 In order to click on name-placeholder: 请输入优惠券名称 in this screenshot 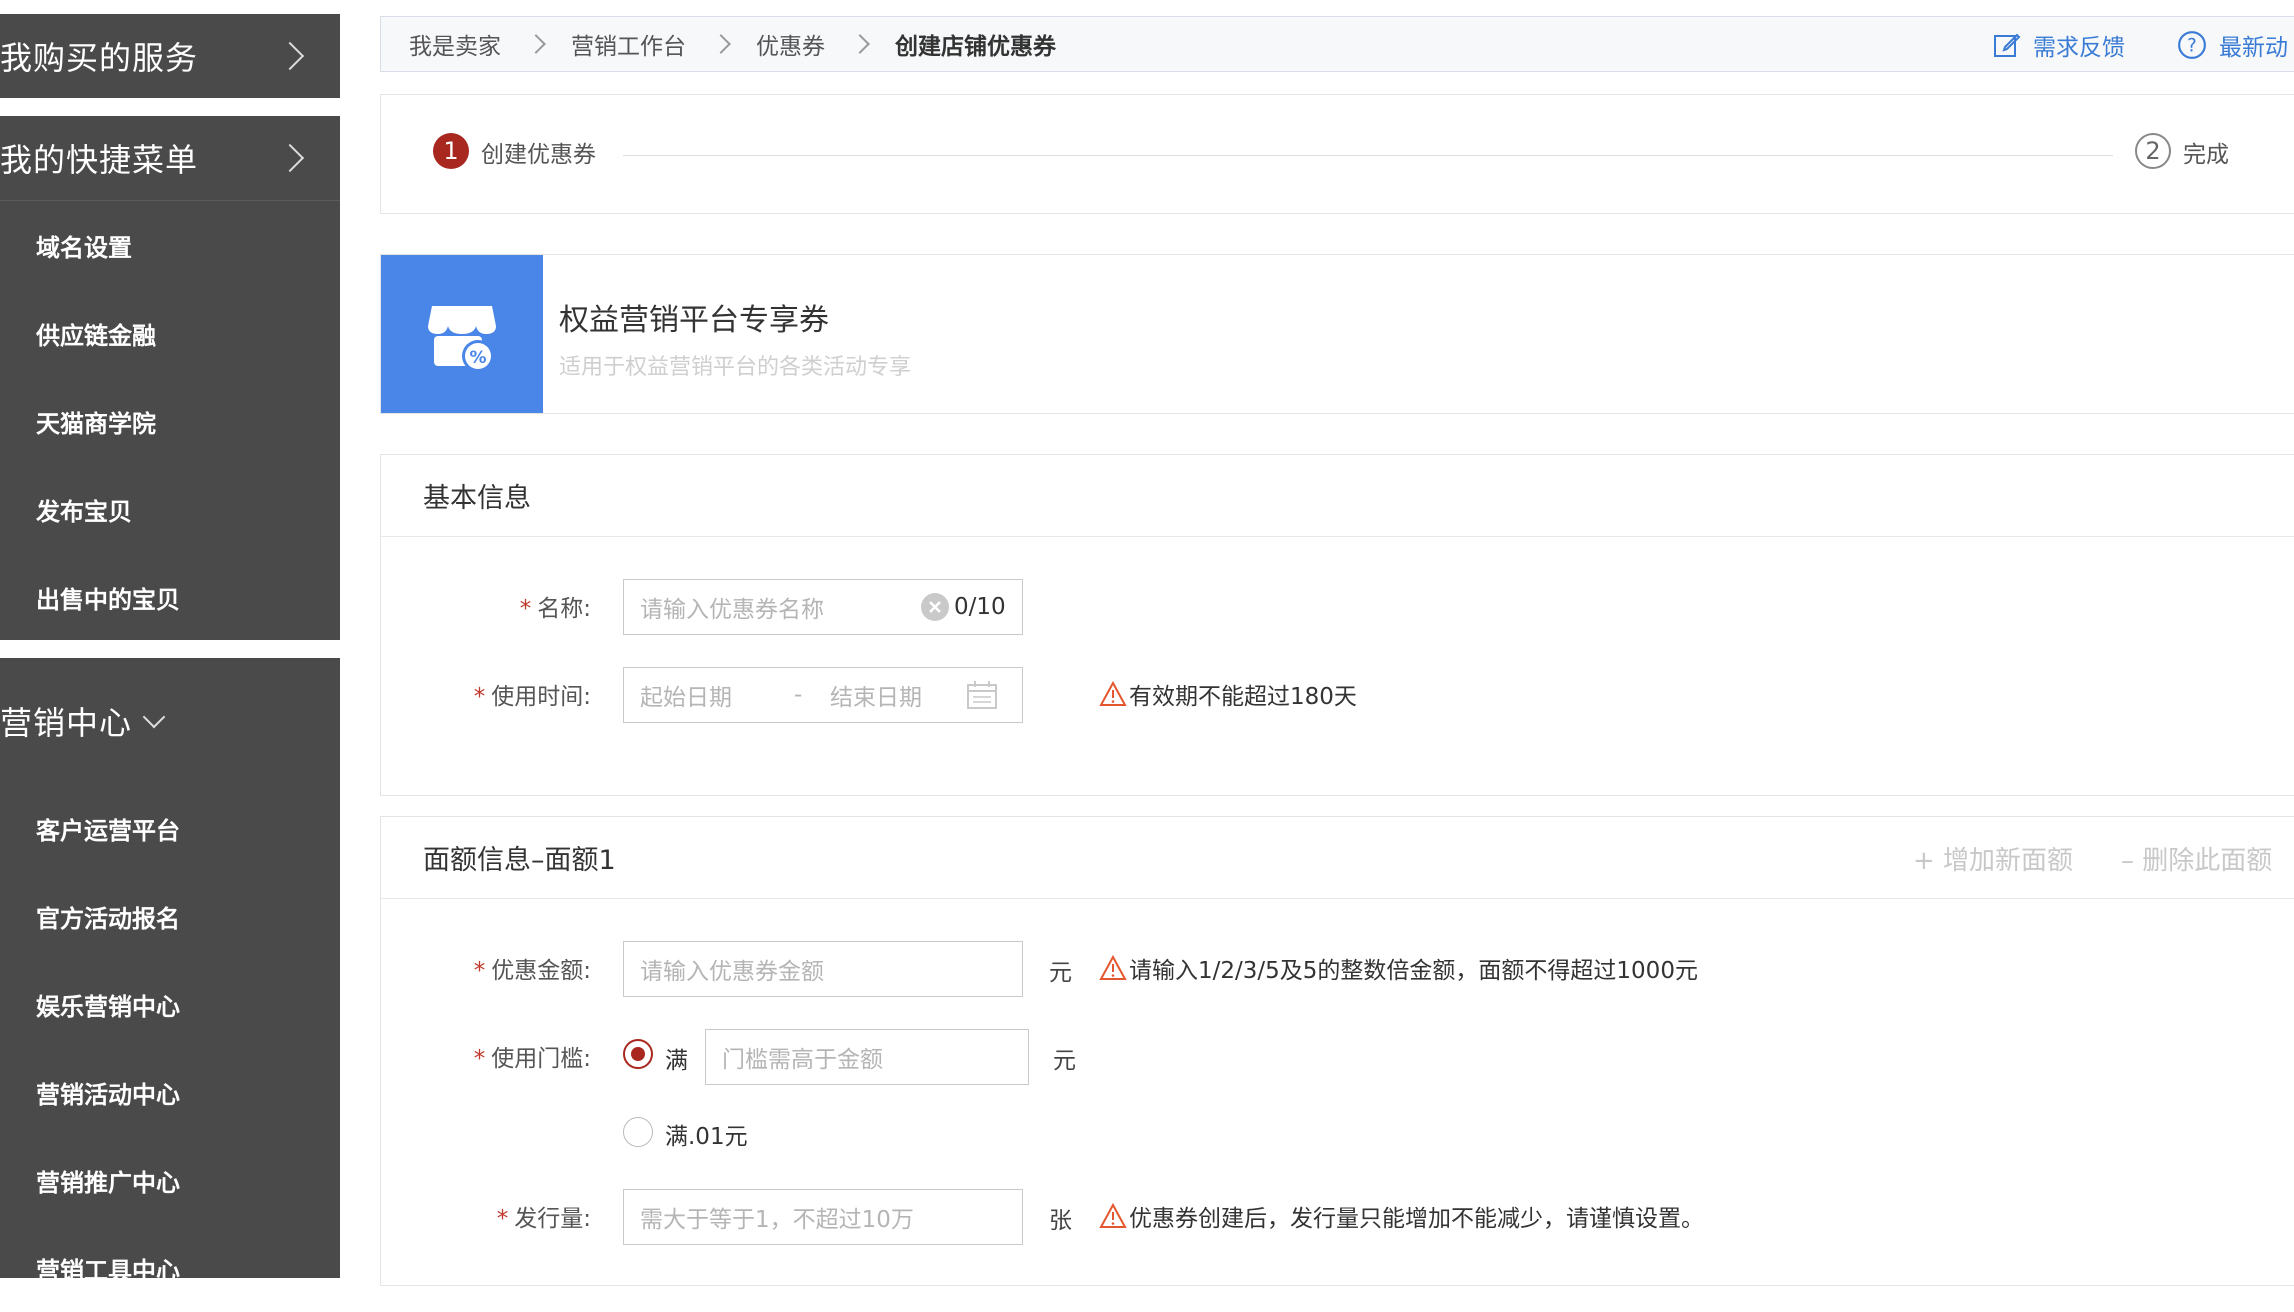, I will do `click(732, 610)`.